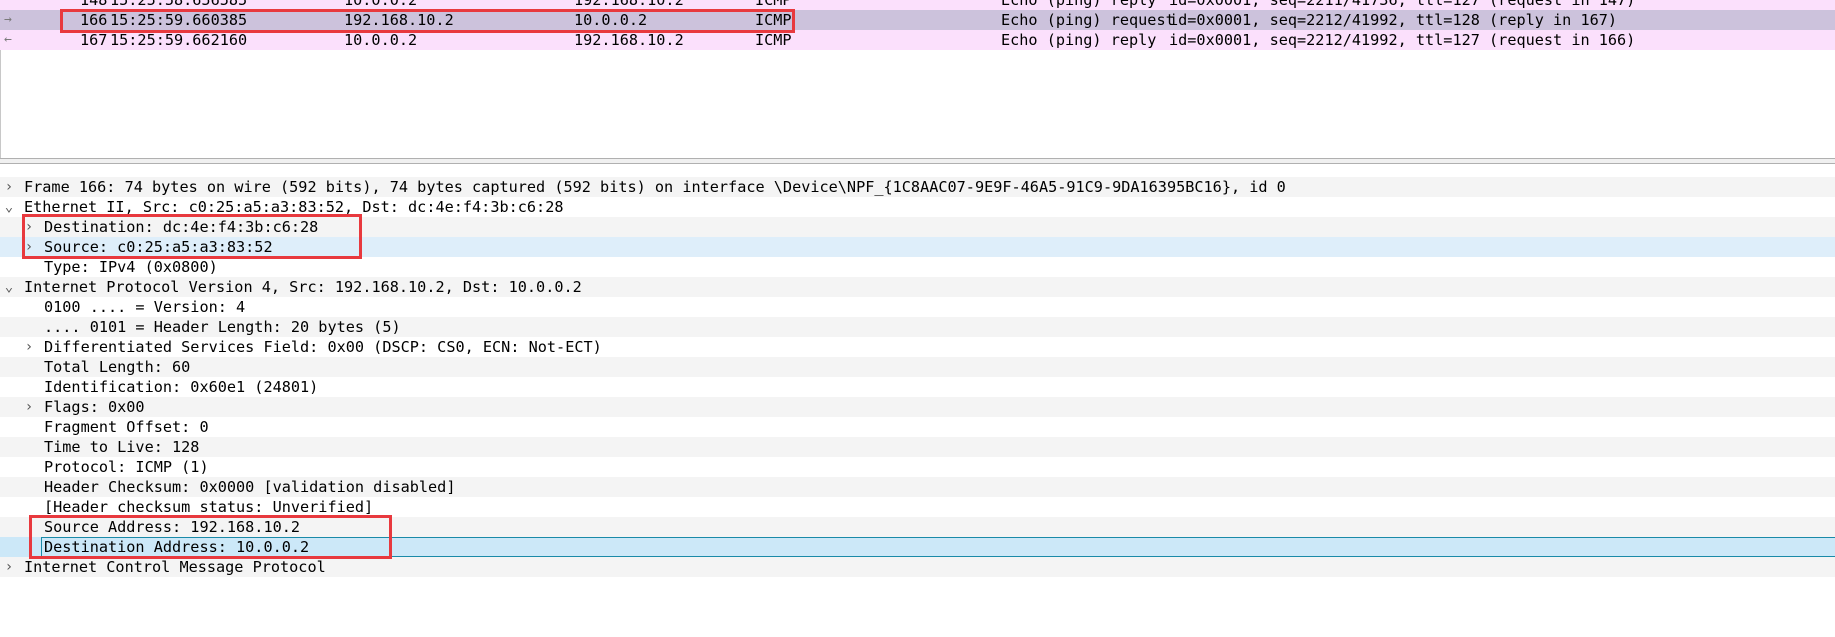  I want to click on packet-time: 15:25:59.660385, so click(179, 20).